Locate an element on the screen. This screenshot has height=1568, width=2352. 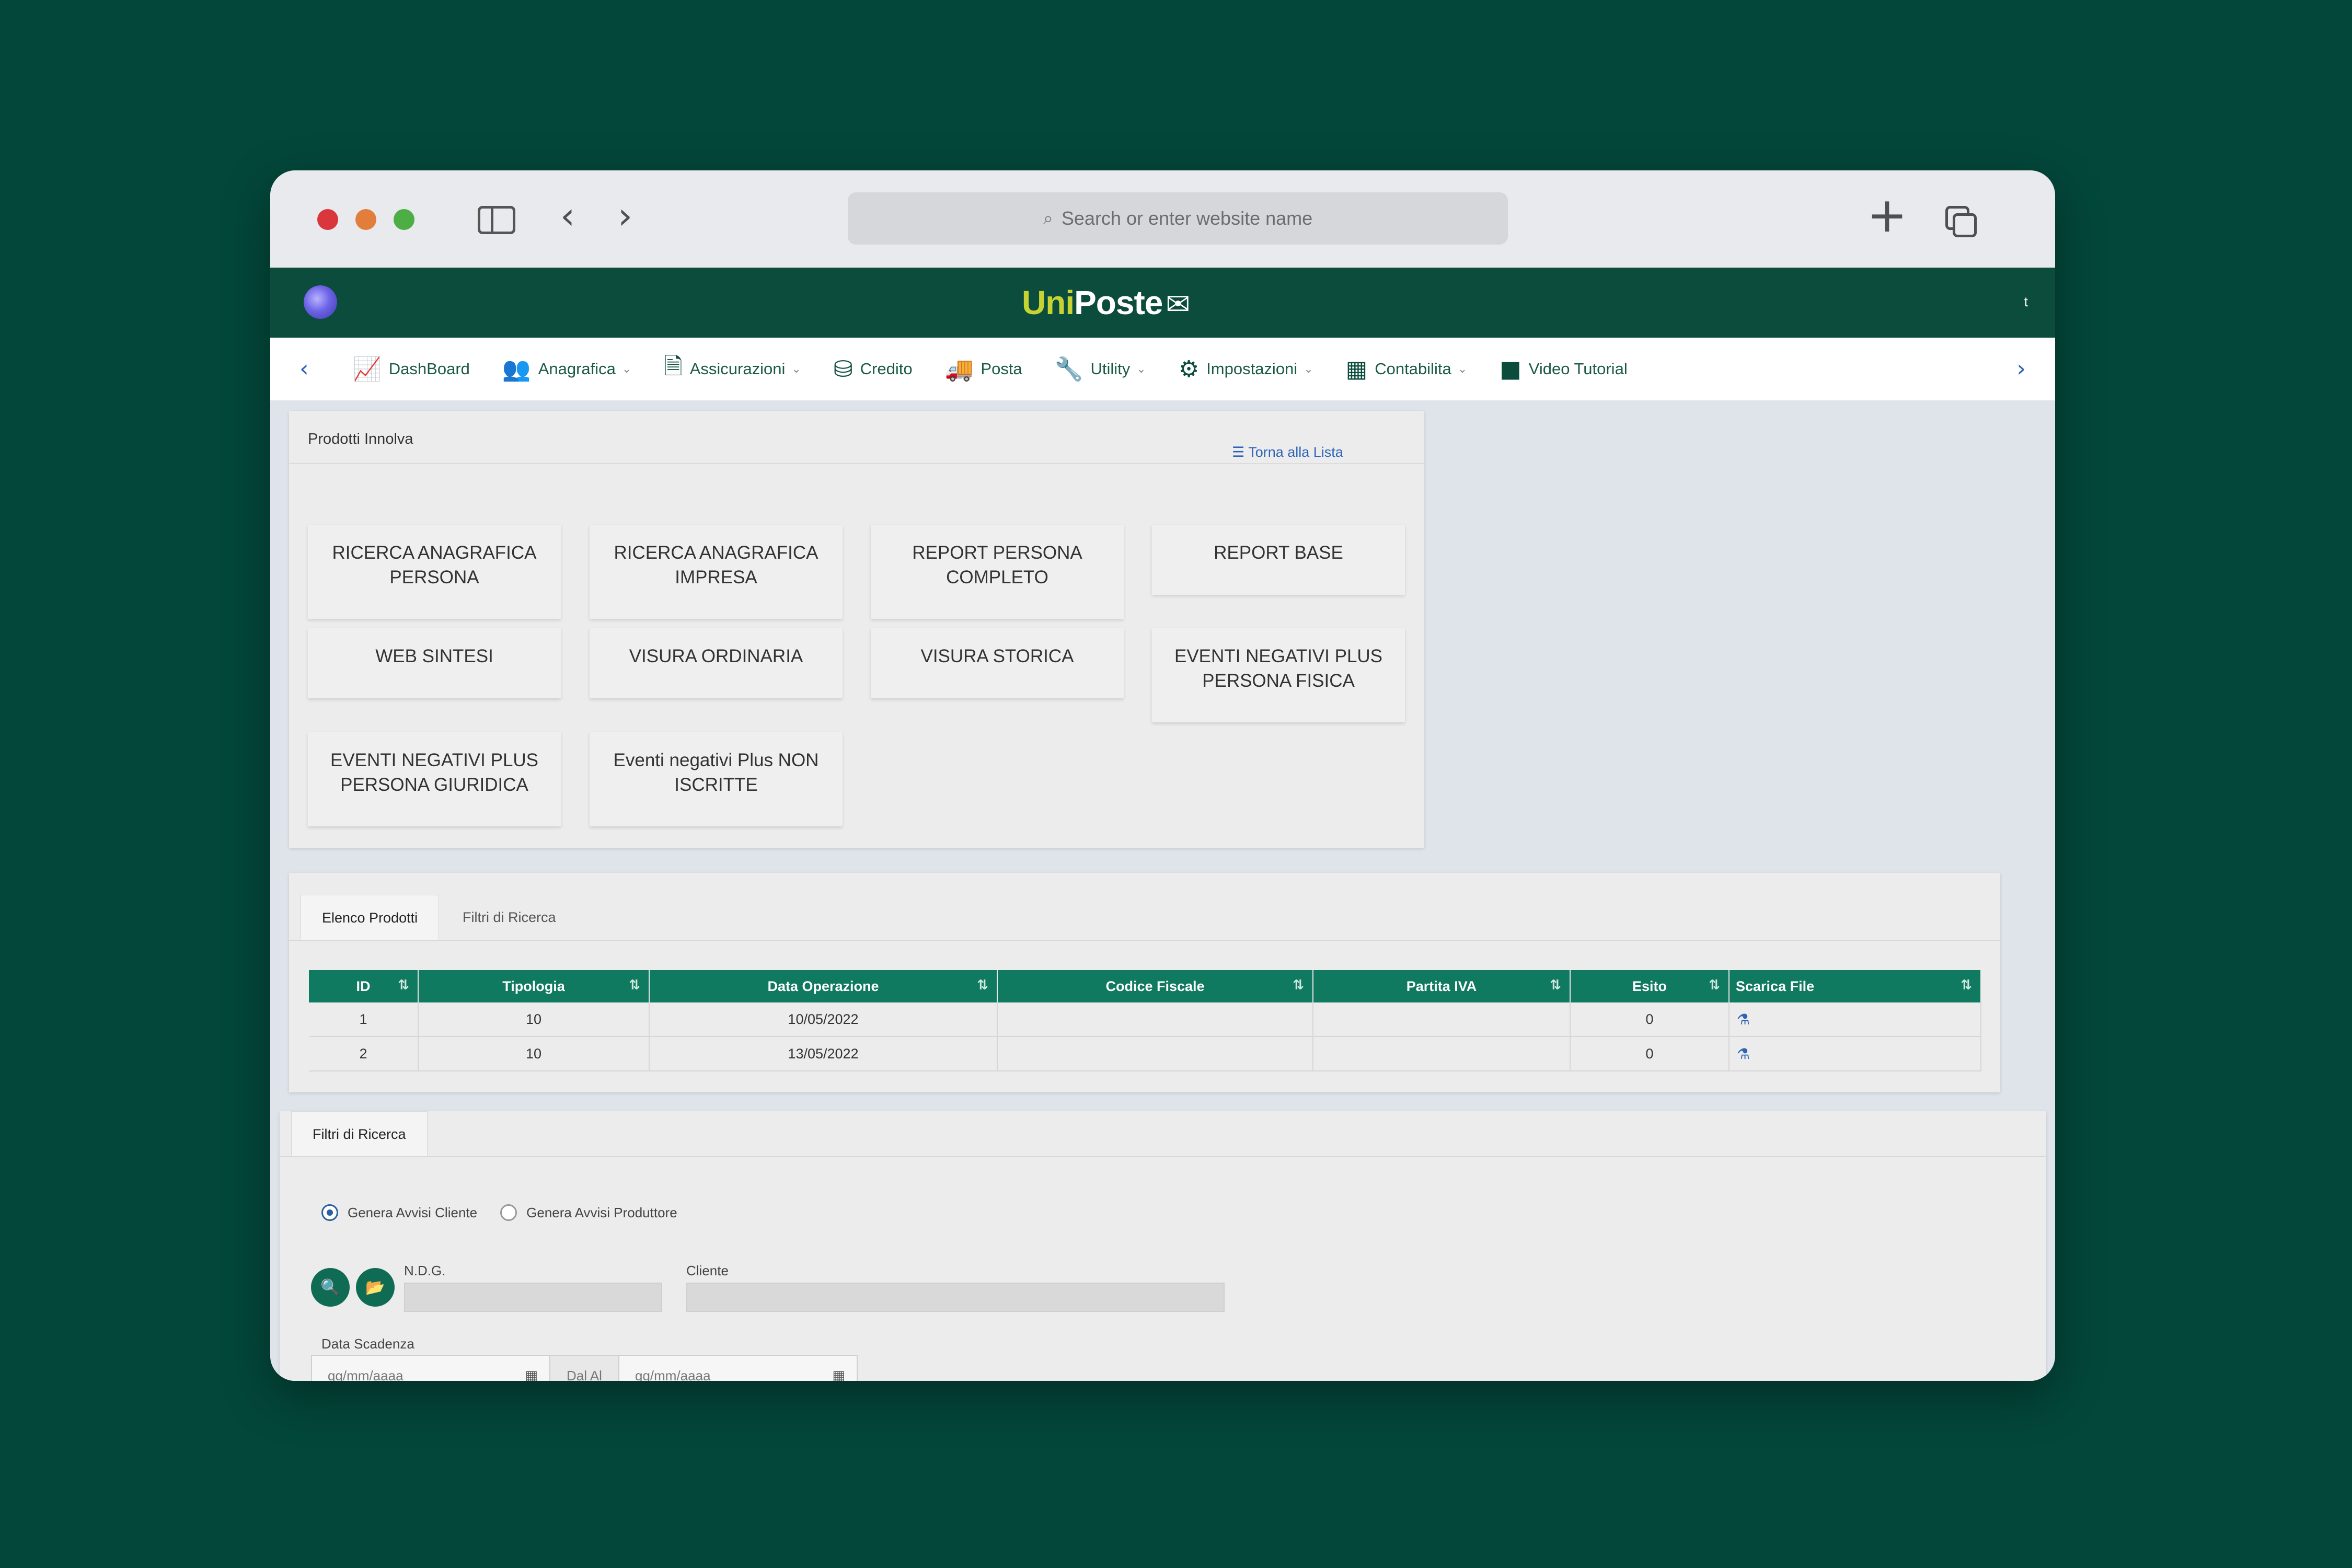
column-header-scarica-file: Scarica File ⇅ is located at coordinates (1855, 986).